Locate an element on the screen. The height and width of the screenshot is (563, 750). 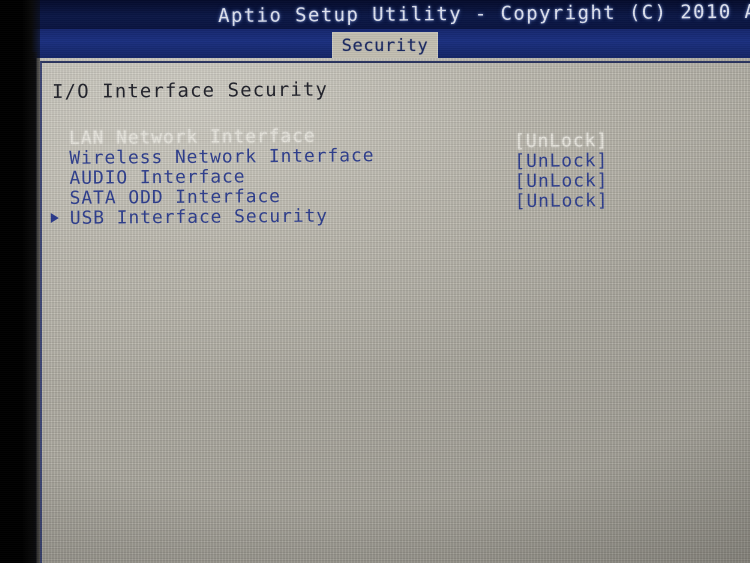
list-item: USB Interface Security is located at coordinates (351, 216).